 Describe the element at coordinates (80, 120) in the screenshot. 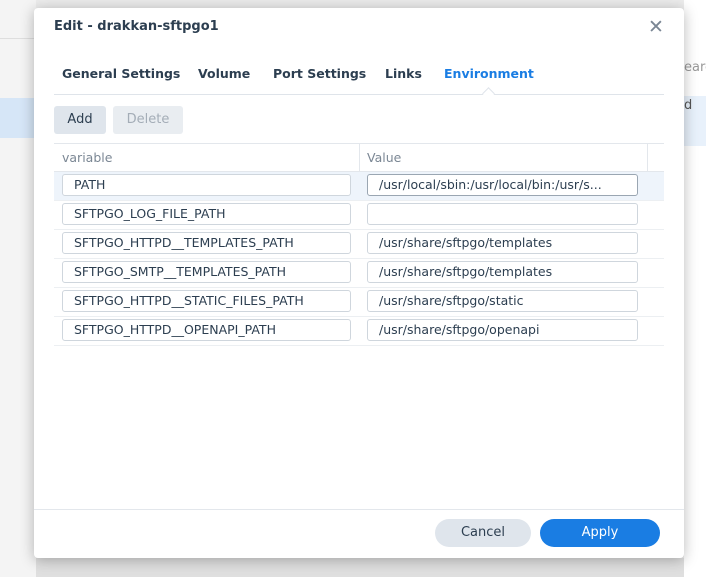

I see `add-button: Add` at that location.